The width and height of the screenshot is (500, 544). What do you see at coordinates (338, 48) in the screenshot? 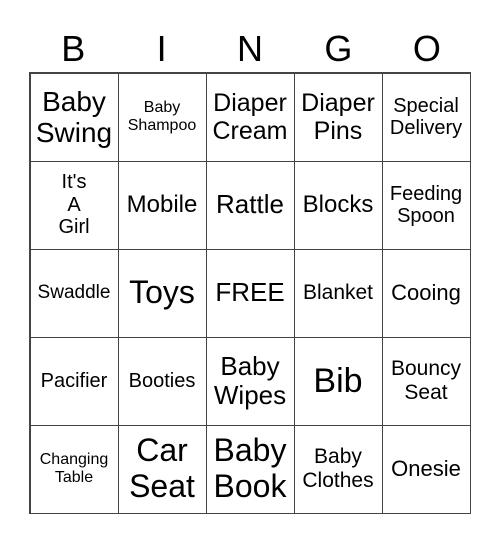
I see `header-letter-g: G` at bounding box center [338, 48].